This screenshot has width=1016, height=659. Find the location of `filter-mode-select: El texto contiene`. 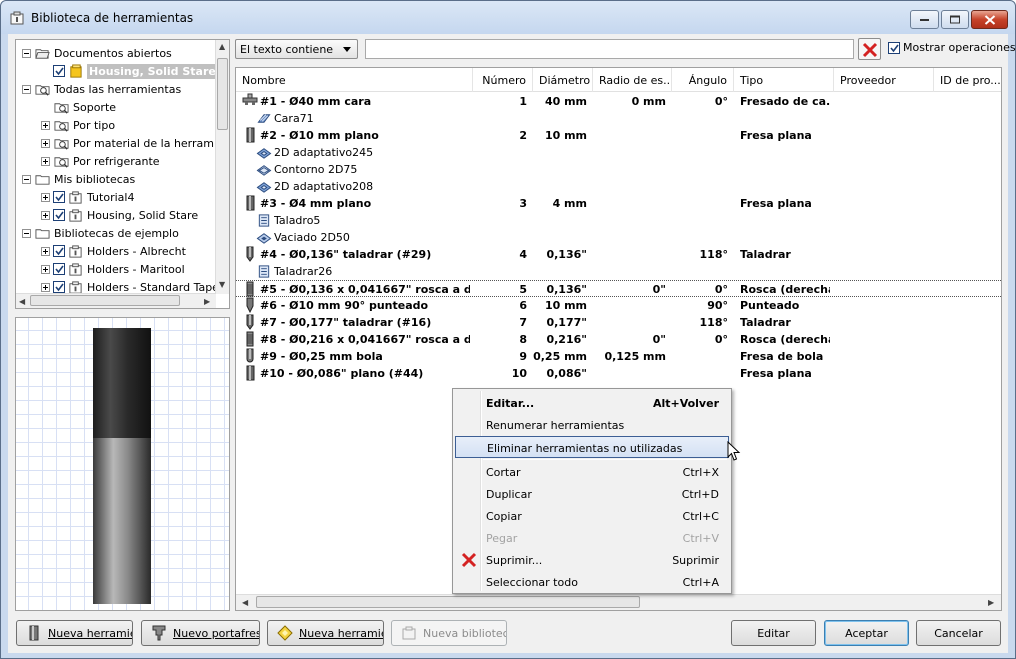

filter-mode-select: El texto contiene is located at coordinates (296, 49).